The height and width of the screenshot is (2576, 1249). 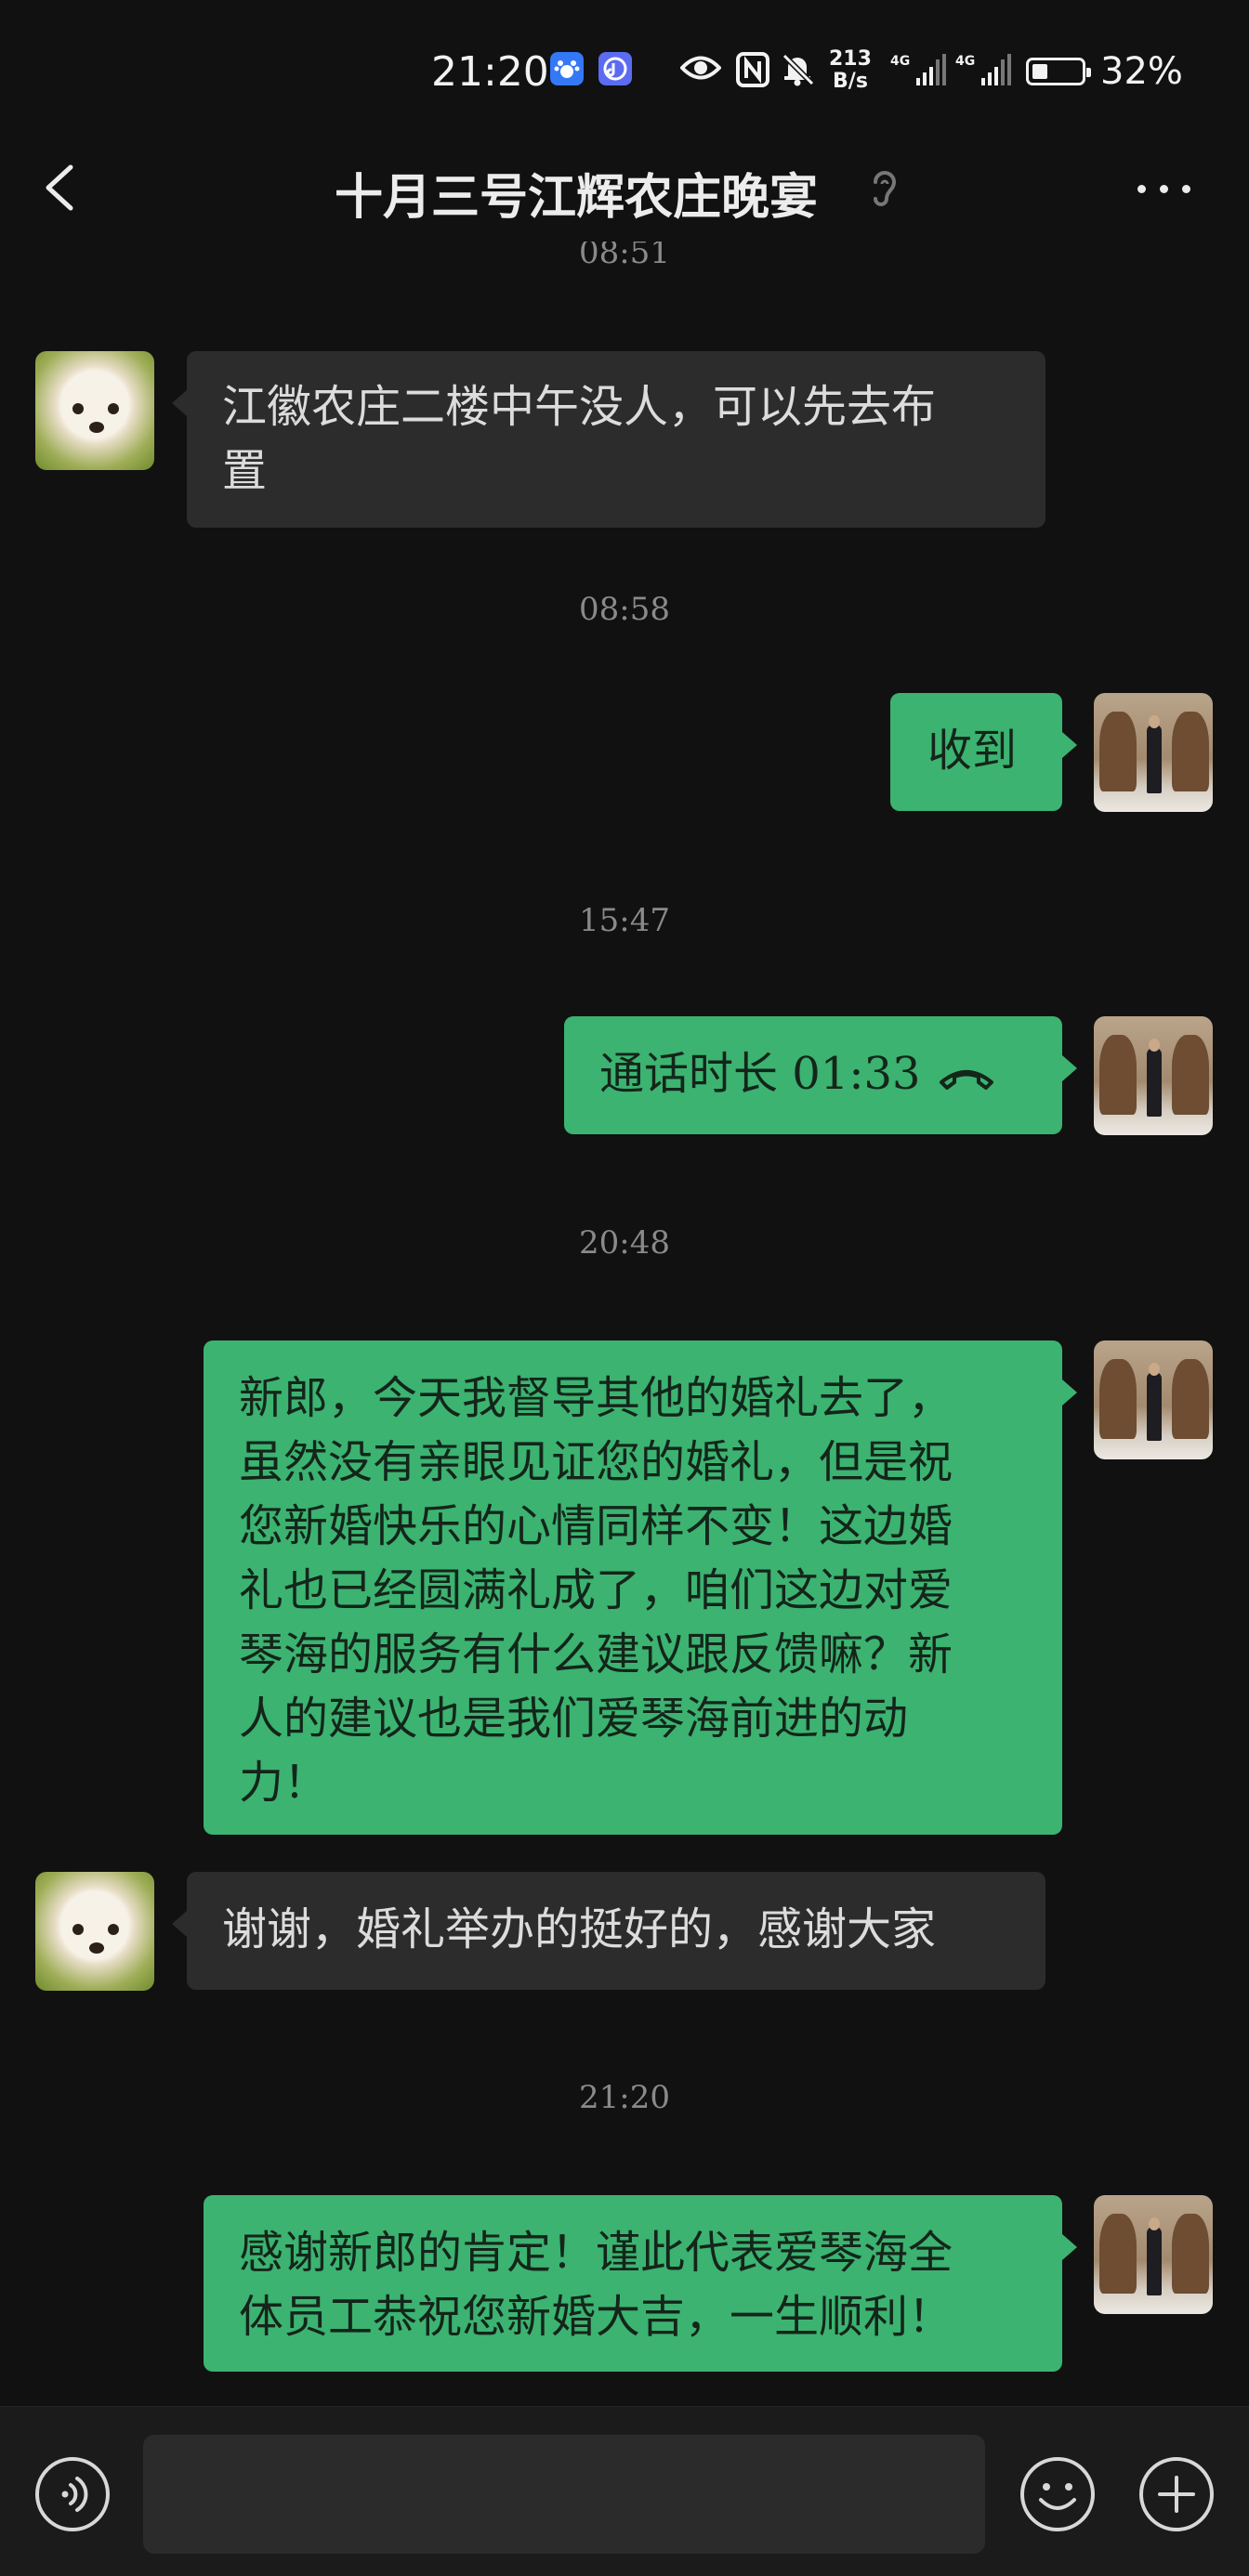 What do you see at coordinates (72, 2494) in the screenshot?
I see `voice-icon` at bounding box center [72, 2494].